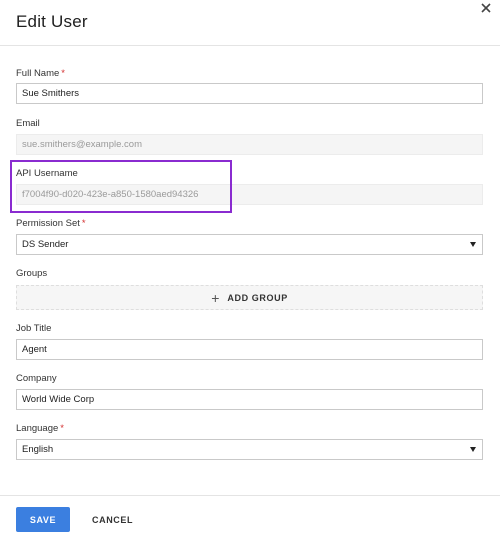  Describe the element at coordinates (249, 449) in the screenshot. I see `language-select: English` at that location.